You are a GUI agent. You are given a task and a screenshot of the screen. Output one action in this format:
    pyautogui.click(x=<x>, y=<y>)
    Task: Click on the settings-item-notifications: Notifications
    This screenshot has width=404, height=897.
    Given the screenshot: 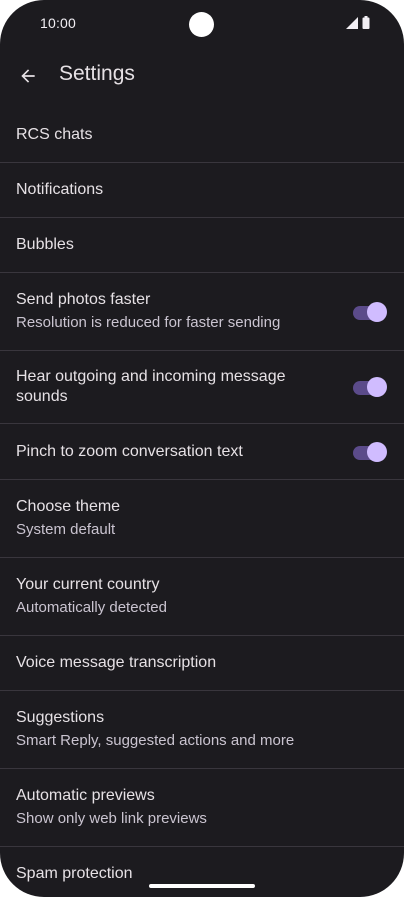 What is the action you would take?
    pyautogui.click(x=202, y=190)
    